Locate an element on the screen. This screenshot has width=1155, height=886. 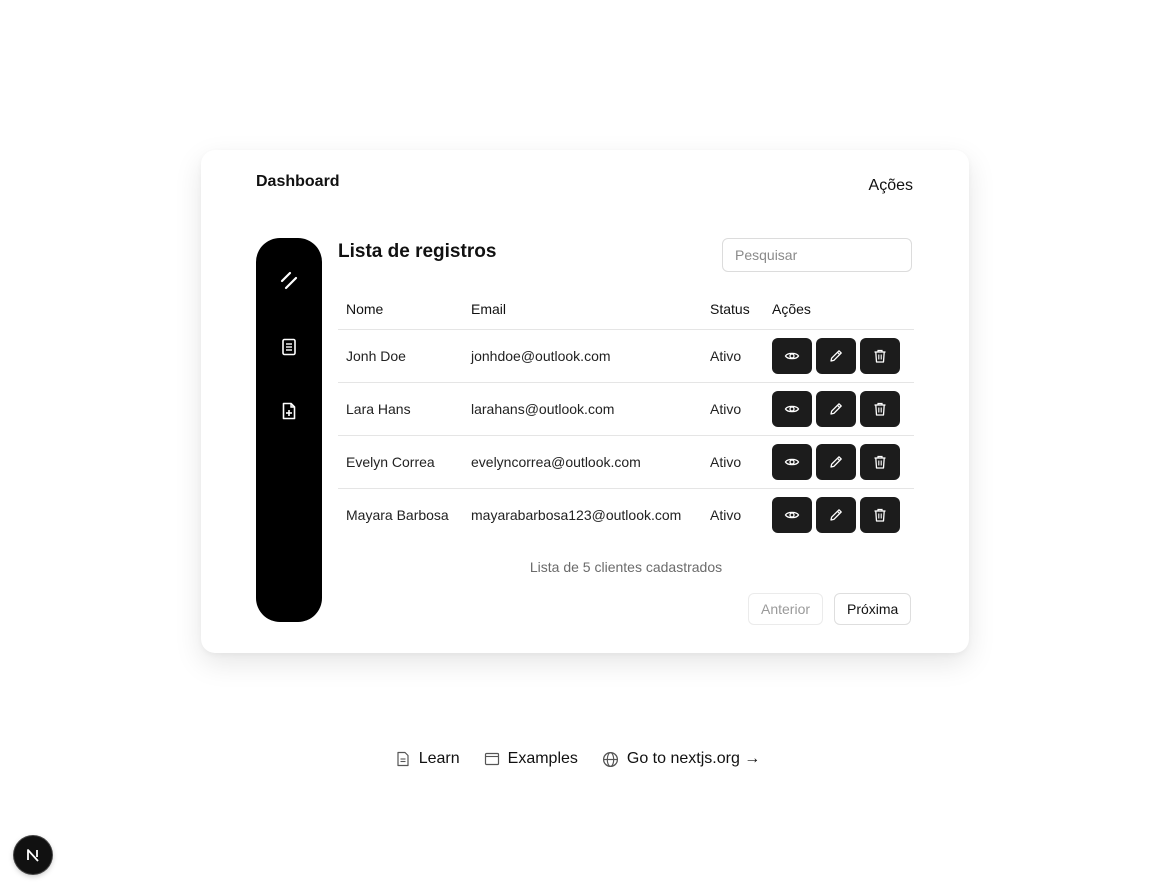
cell-email: mayarabarbosa123@outlook.com is located at coordinates (576, 515).